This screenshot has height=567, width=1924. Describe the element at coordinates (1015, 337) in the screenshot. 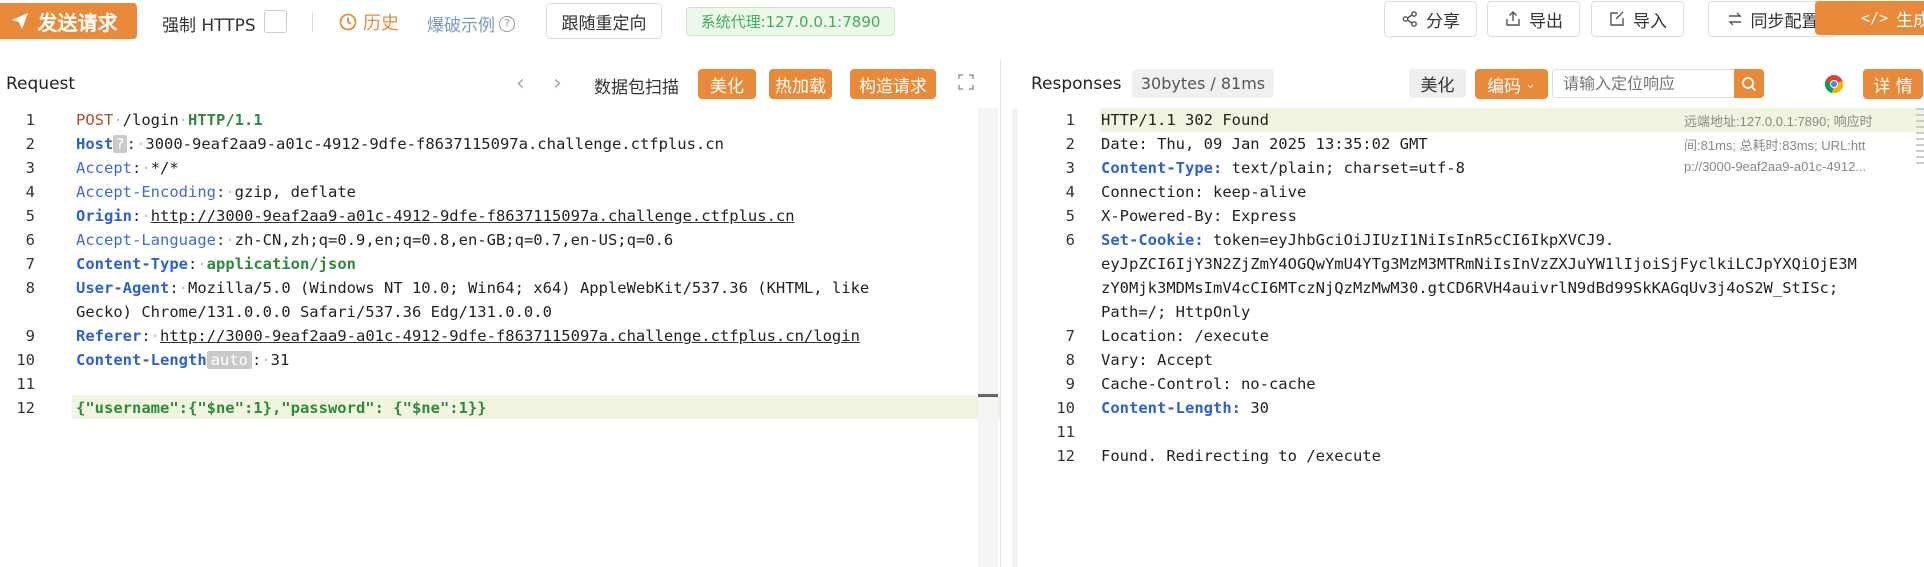

I see `response-gutter-edge` at that location.